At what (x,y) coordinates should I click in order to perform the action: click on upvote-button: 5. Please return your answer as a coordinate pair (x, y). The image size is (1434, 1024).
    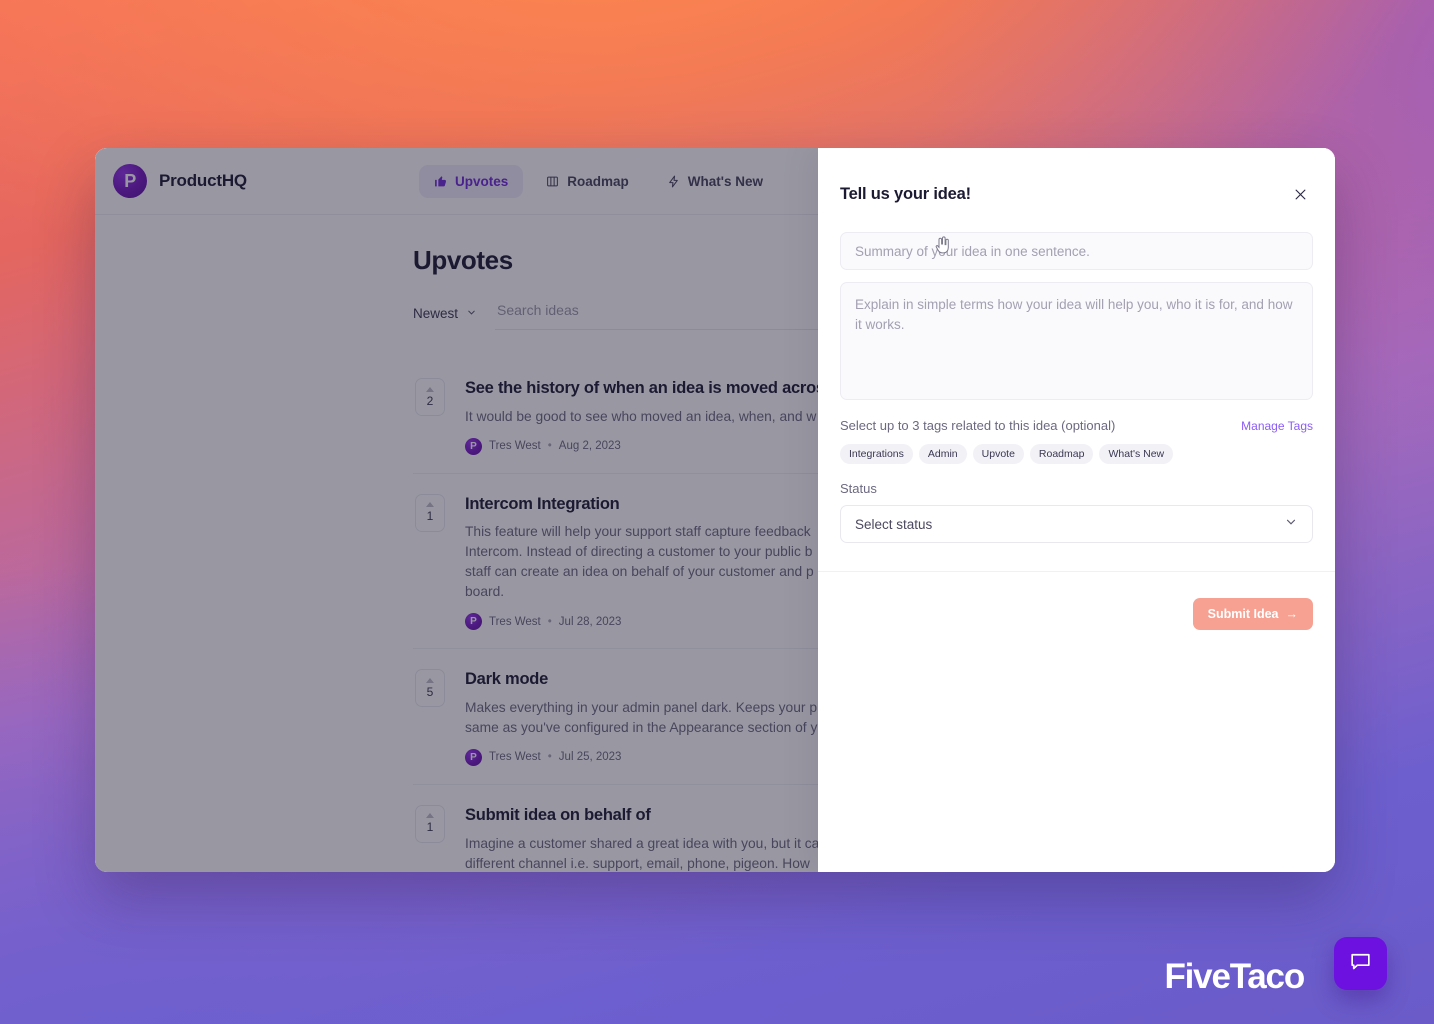
    Looking at the image, I should click on (430, 688).